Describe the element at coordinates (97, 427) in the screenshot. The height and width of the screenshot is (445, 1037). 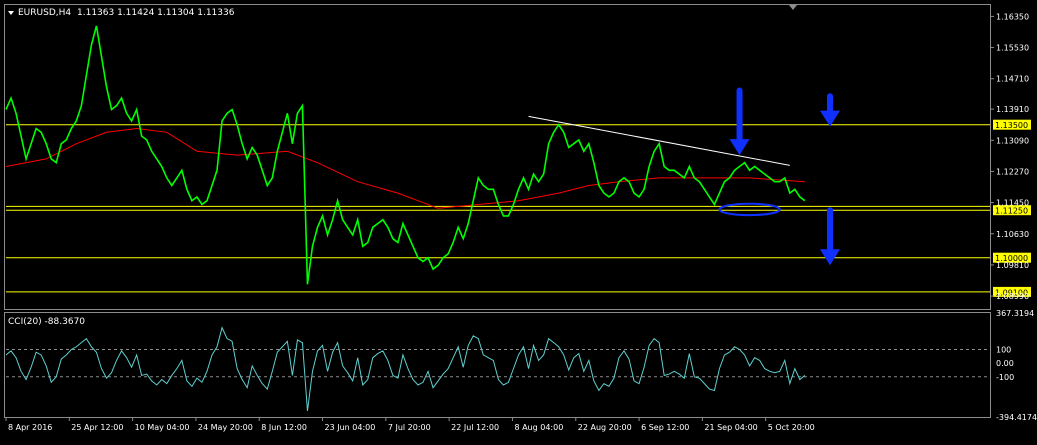
I see `x-tick-label: 25 Apr 12:00` at that location.